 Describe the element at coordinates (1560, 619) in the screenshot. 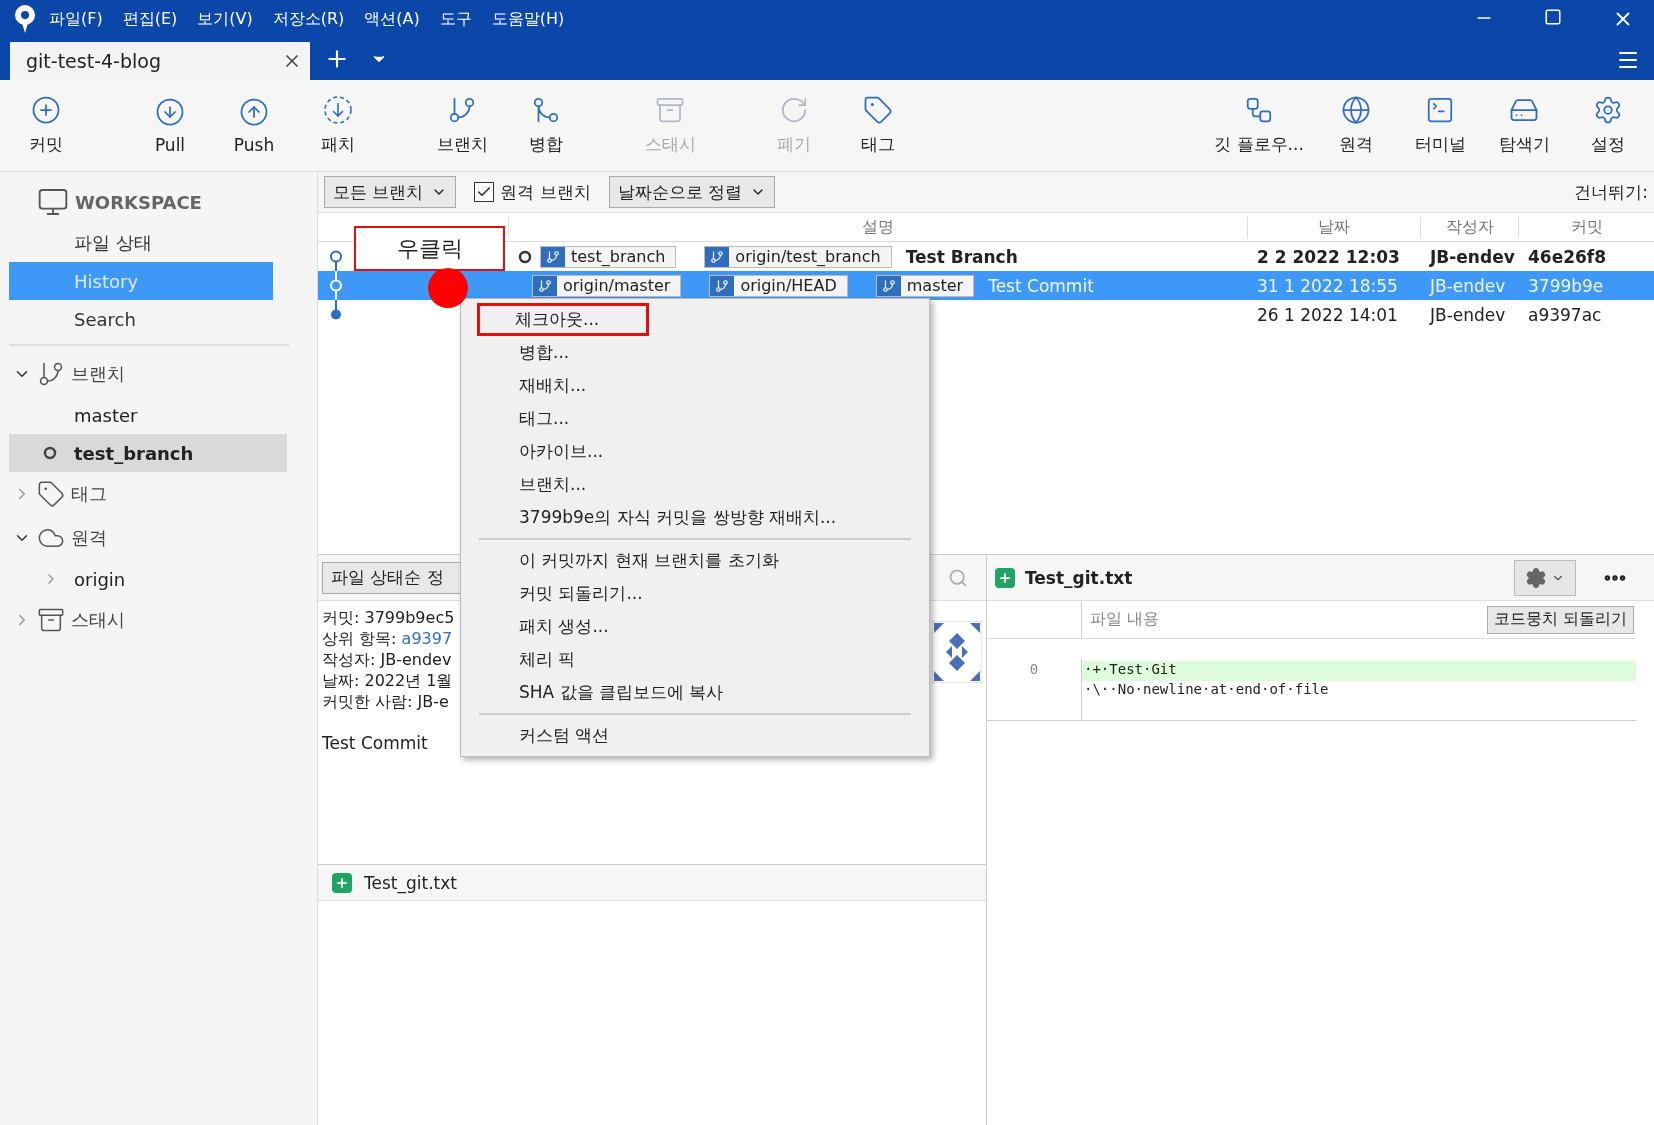

I see `discard-hunk-button: 코드뭉치 되돌리기` at that location.